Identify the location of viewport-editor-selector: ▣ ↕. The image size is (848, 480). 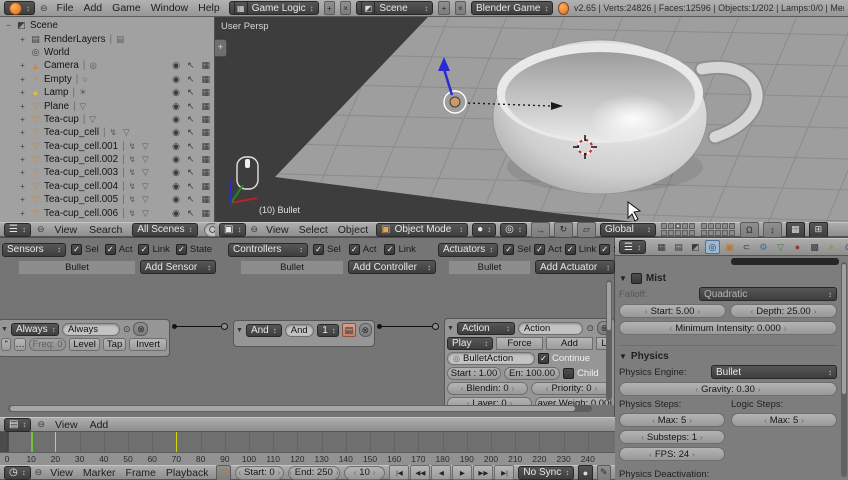
(233, 229).